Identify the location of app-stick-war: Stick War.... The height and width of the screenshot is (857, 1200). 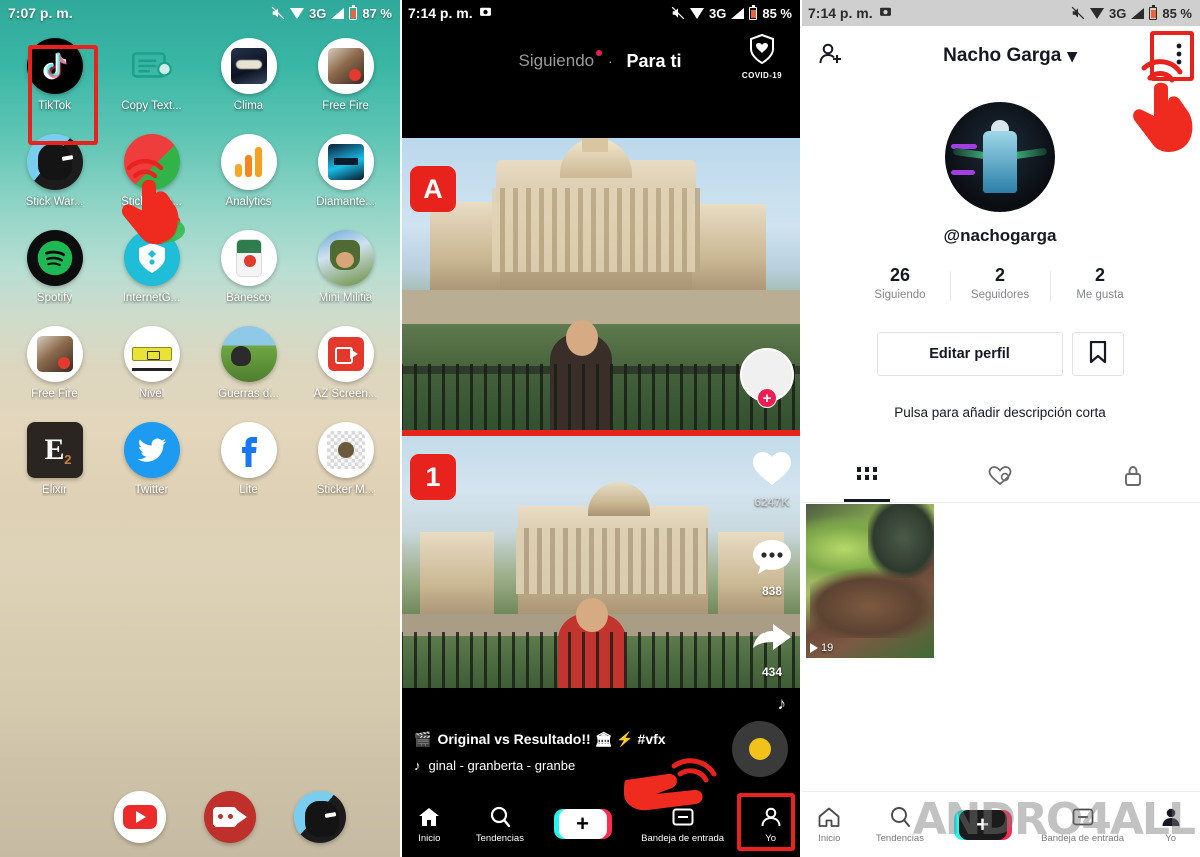
(54, 171).